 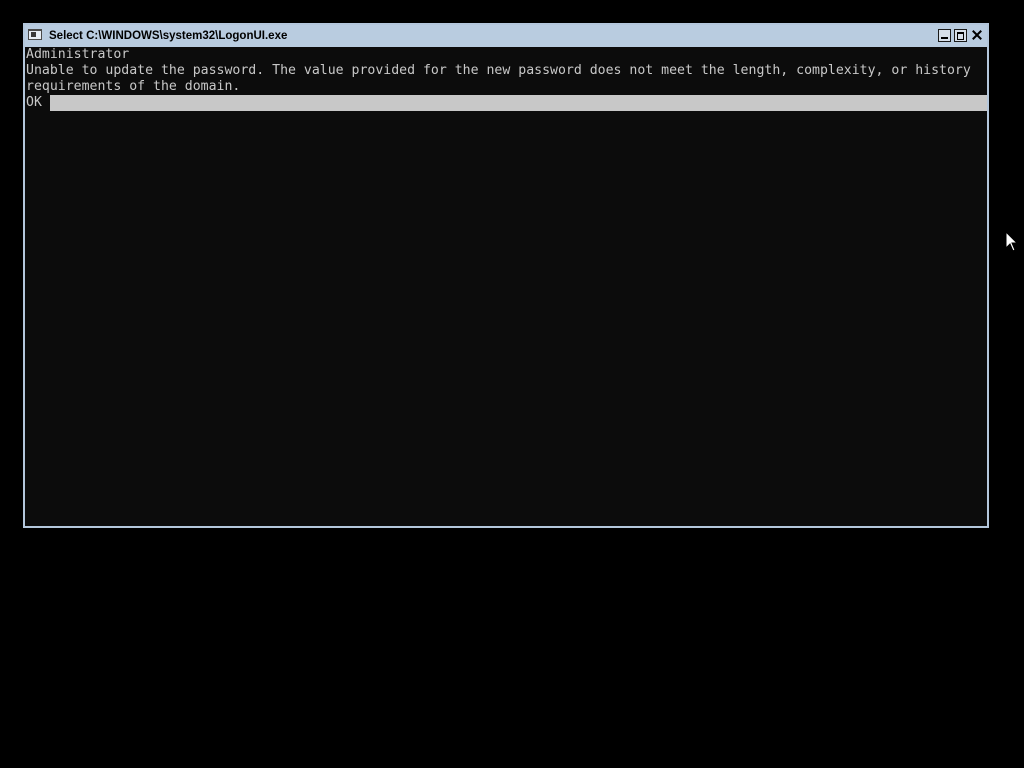 What do you see at coordinates (37, 103) in the screenshot?
I see `ok-button: OK` at bounding box center [37, 103].